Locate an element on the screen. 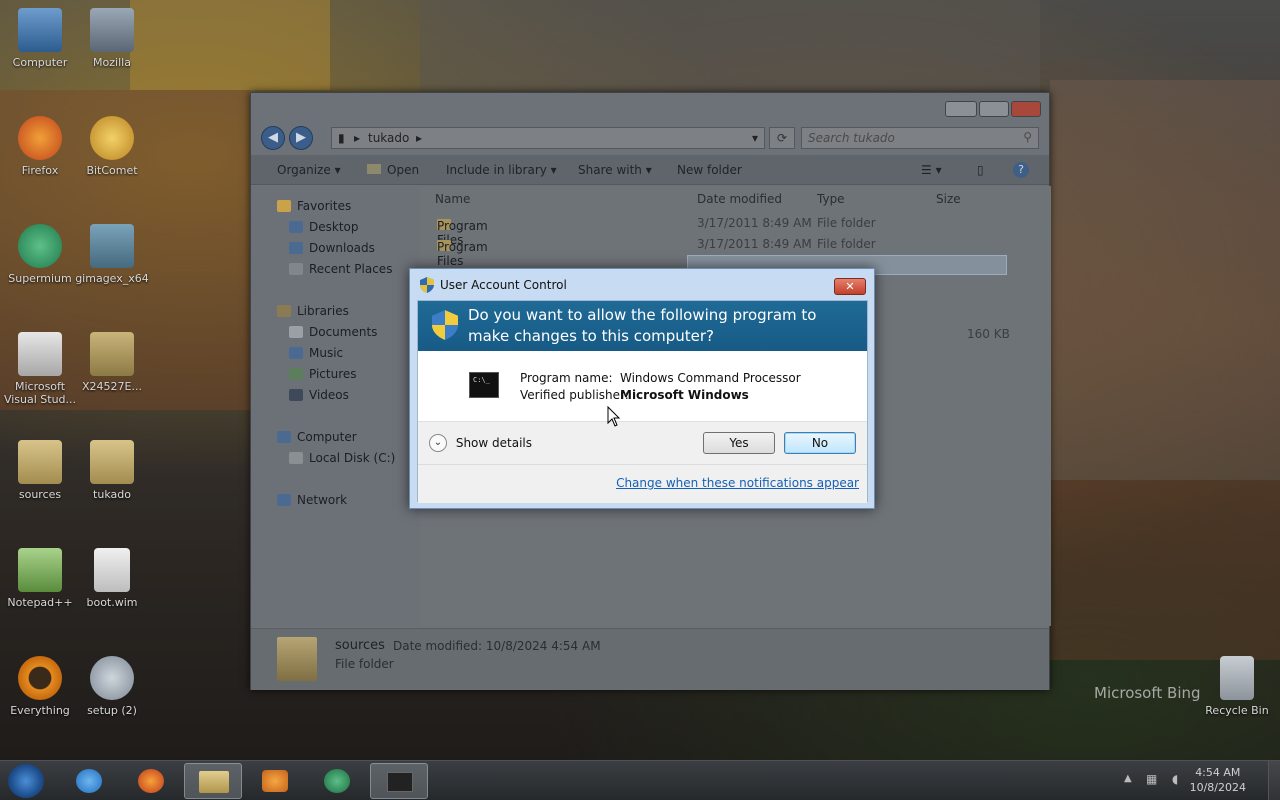 The height and width of the screenshot is (800, 1280). taskbar-cmd is located at coordinates (399, 781).